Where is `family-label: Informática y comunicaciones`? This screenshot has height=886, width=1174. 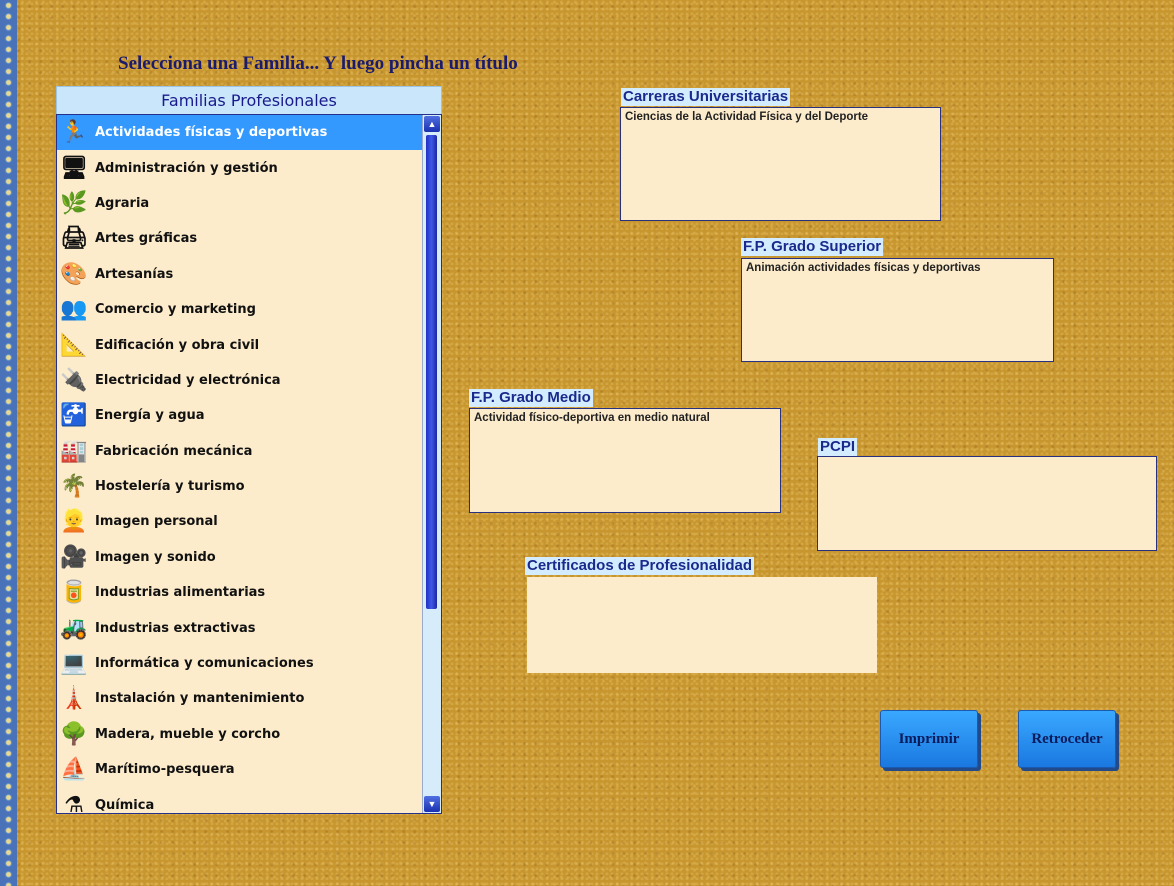
family-label: Informática y comunicaciones is located at coordinates (204, 664).